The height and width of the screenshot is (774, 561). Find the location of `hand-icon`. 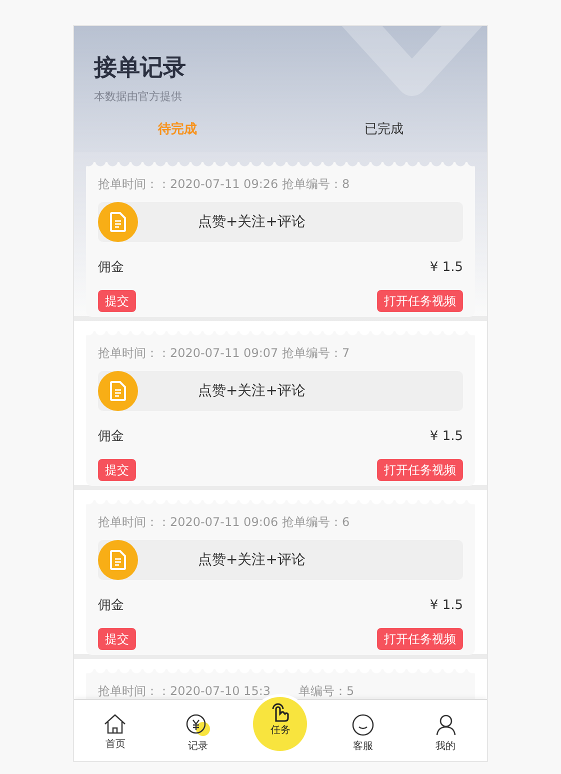

hand-icon is located at coordinates (280, 712).